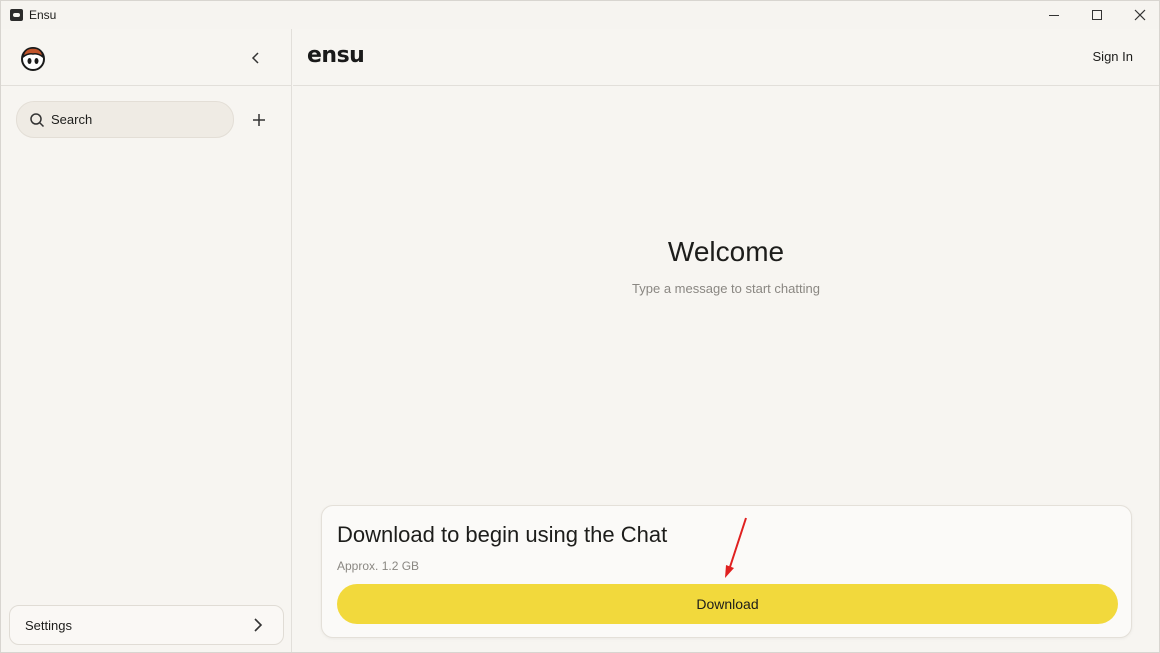  What do you see at coordinates (727, 604) in the screenshot?
I see `download-button: Download` at bounding box center [727, 604].